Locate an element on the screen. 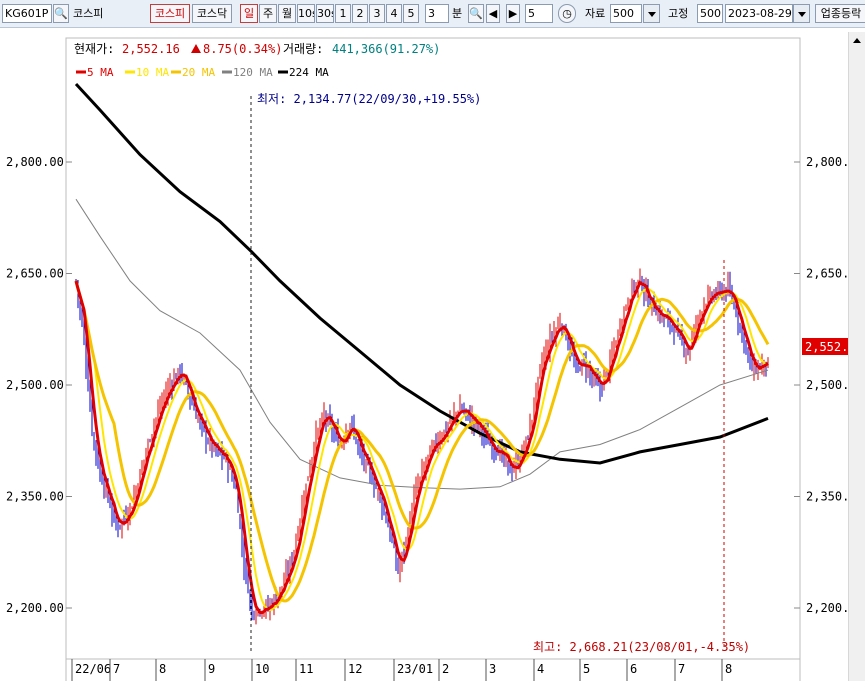  x-tick-label: 10 is located at coordinates (262, 669).